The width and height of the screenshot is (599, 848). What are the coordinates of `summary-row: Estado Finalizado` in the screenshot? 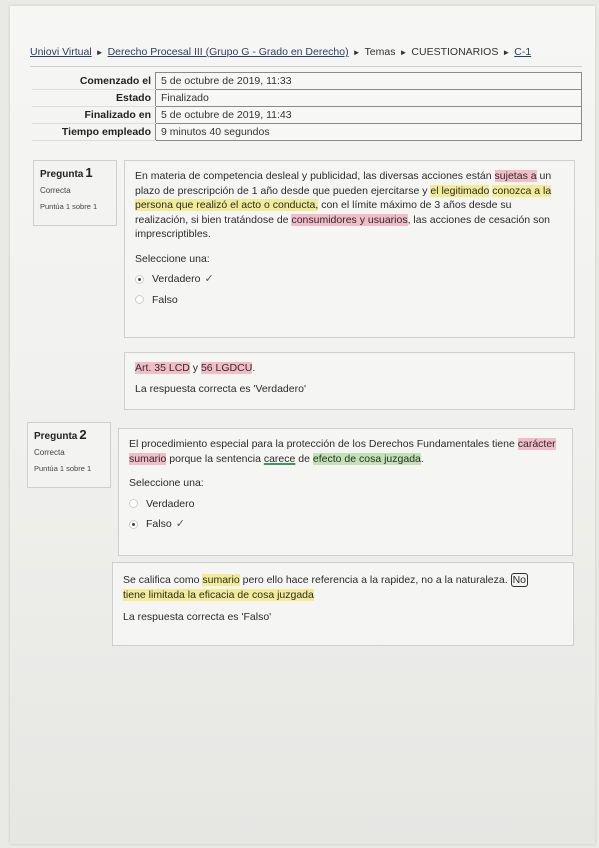 It's located at (307, 98).